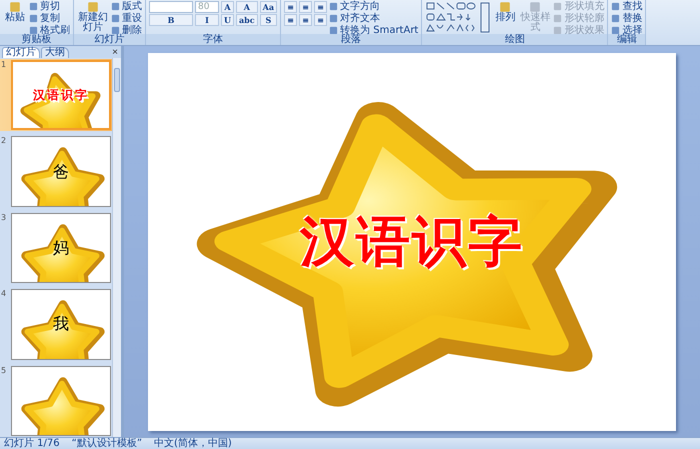  I want to click on slide-thumbnail: 我, so click(61, 324).